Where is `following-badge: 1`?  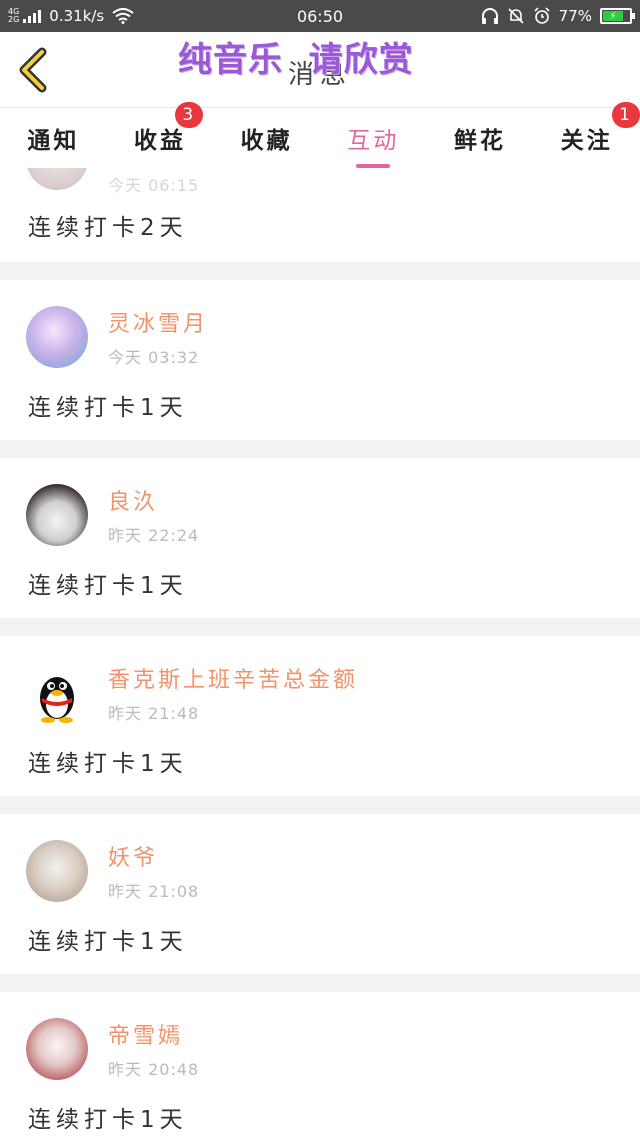 following-badge: 1 is located at coordinates (626, 115).